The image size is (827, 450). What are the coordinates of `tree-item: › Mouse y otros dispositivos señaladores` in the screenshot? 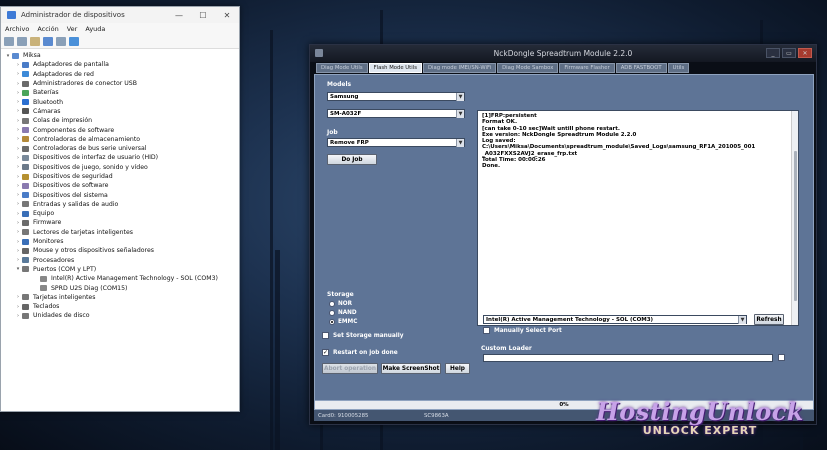 It's located at (121, 250).